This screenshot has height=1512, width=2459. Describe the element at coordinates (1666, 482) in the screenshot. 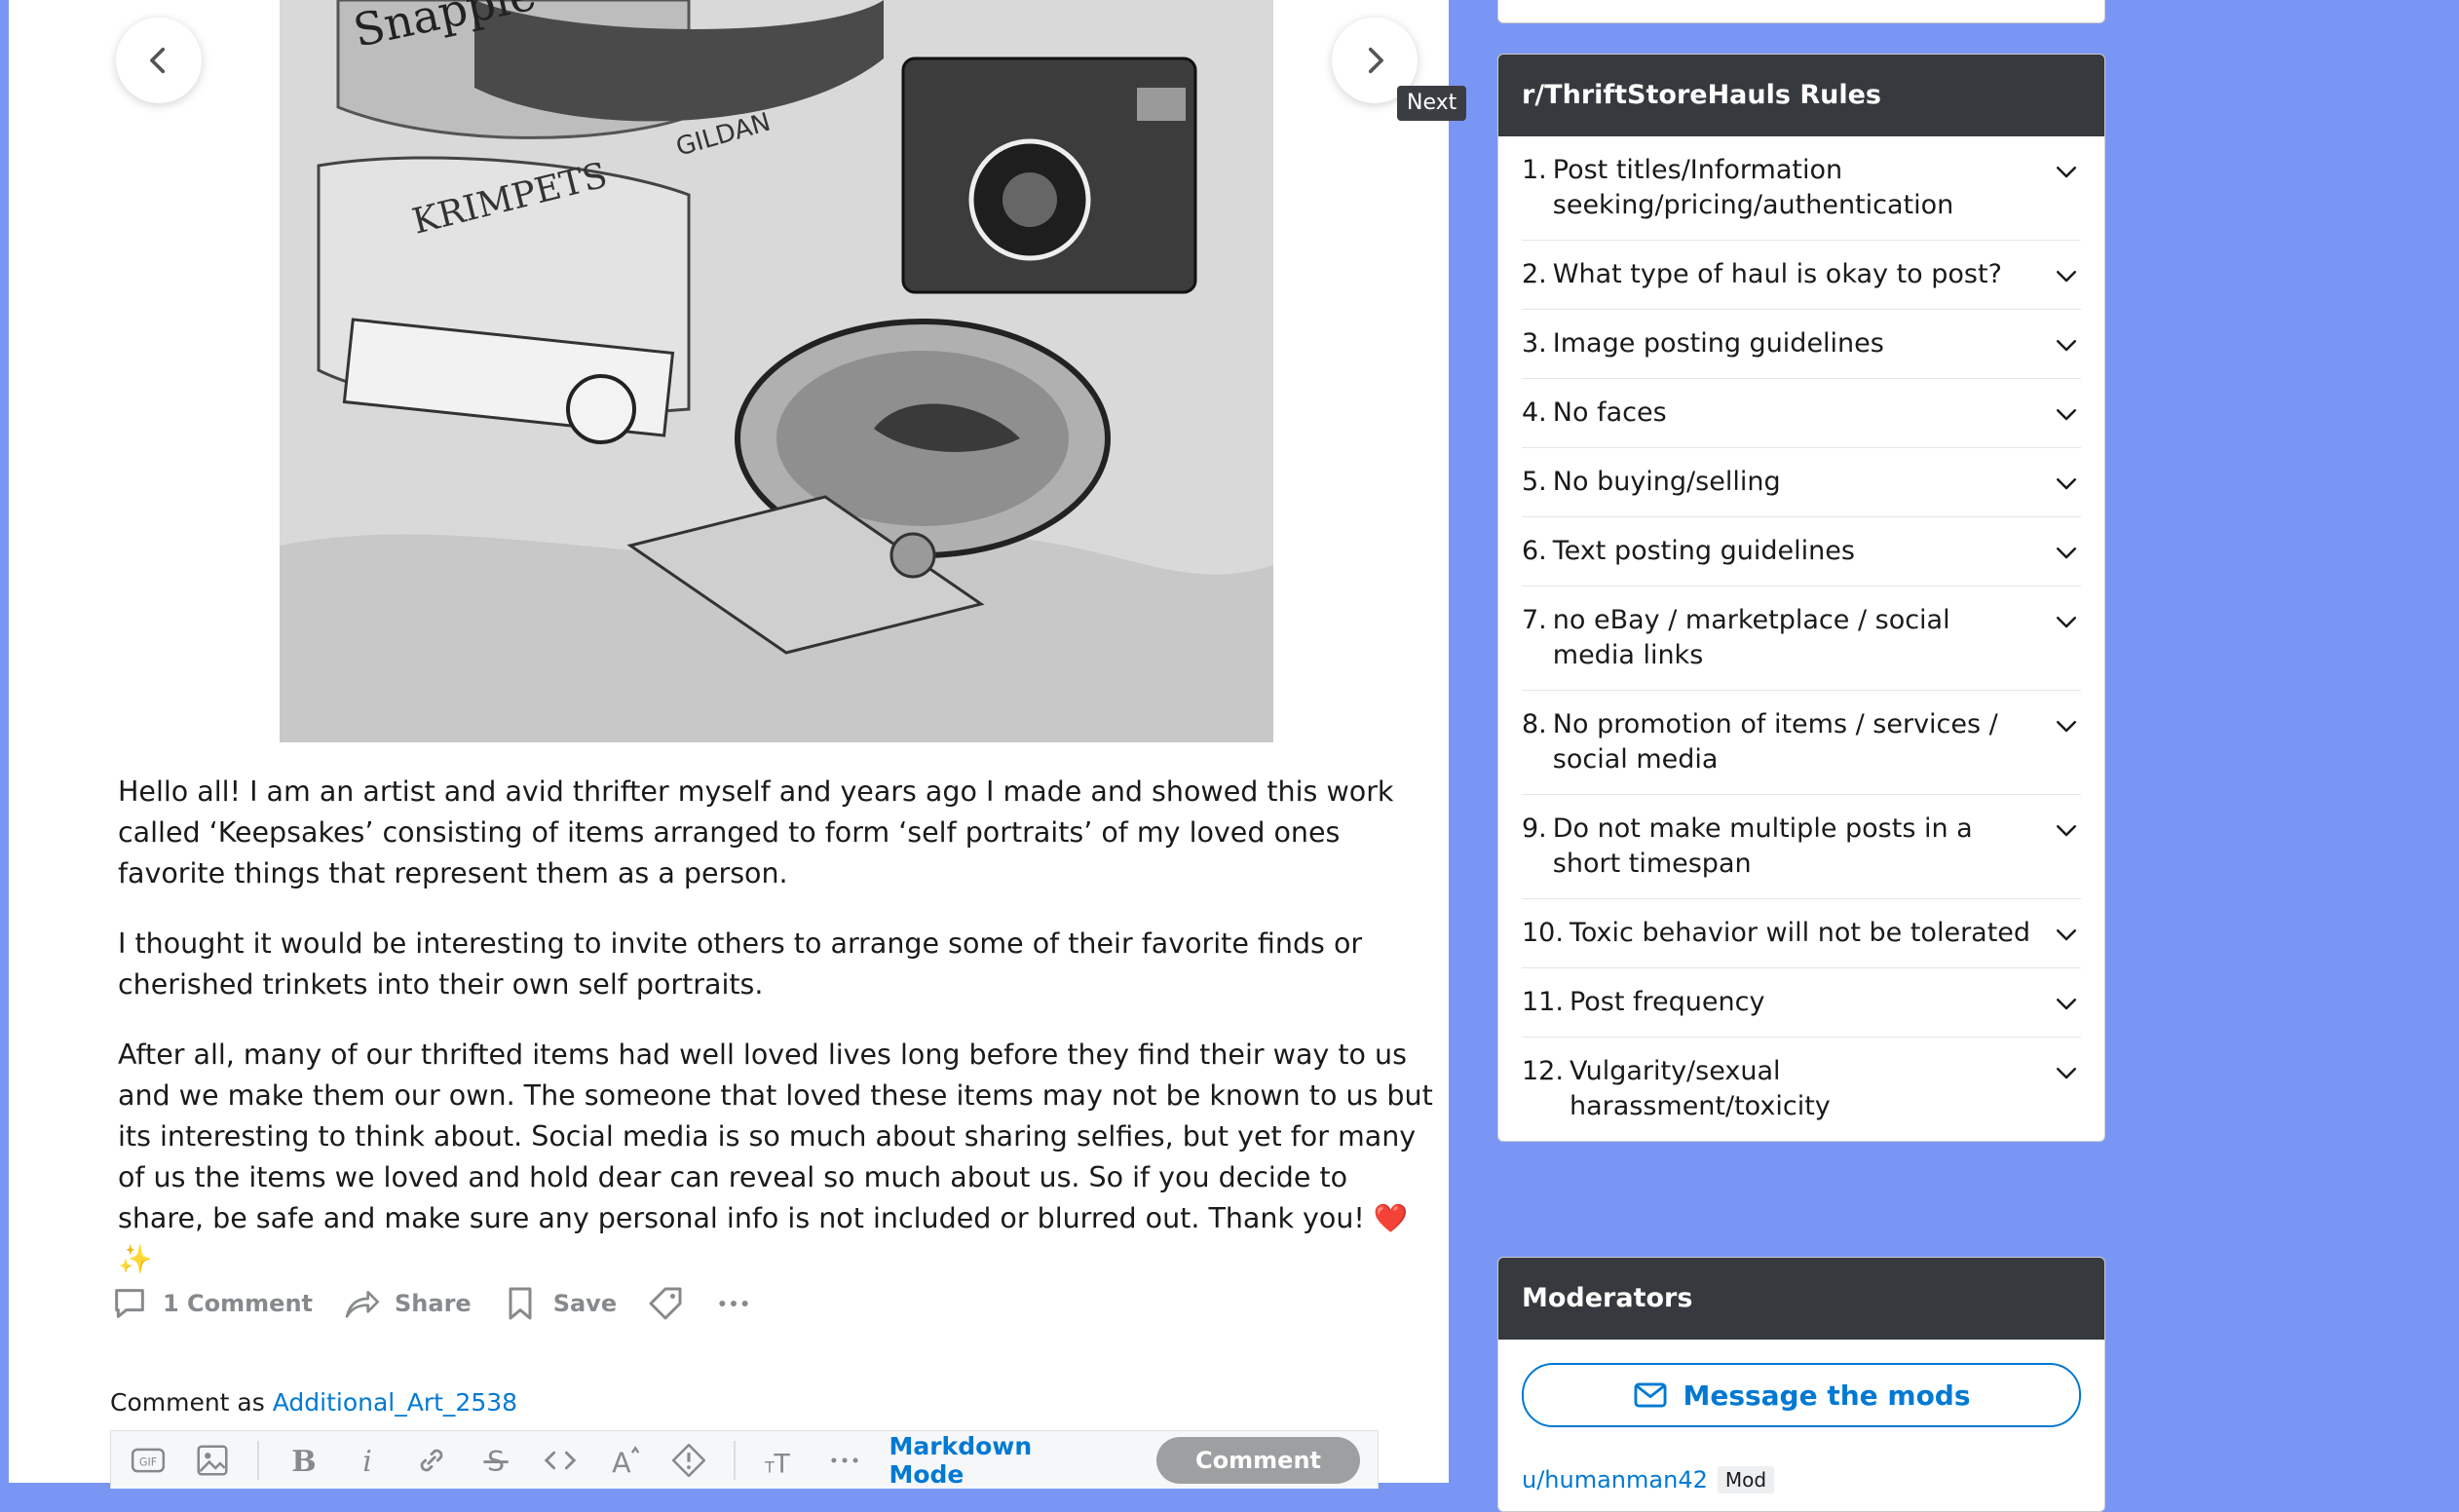

I see `rule-text: No buying/selling` at that location.